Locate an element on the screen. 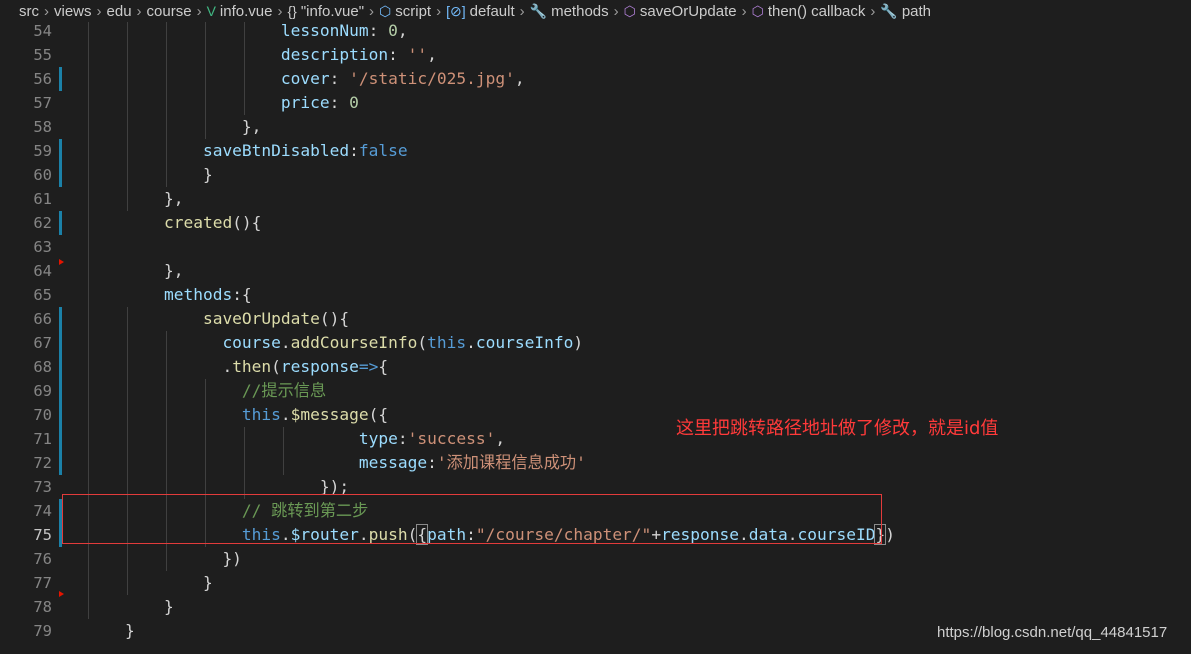  code-token: saveOrUpdate is located at coordinates (203, 318).